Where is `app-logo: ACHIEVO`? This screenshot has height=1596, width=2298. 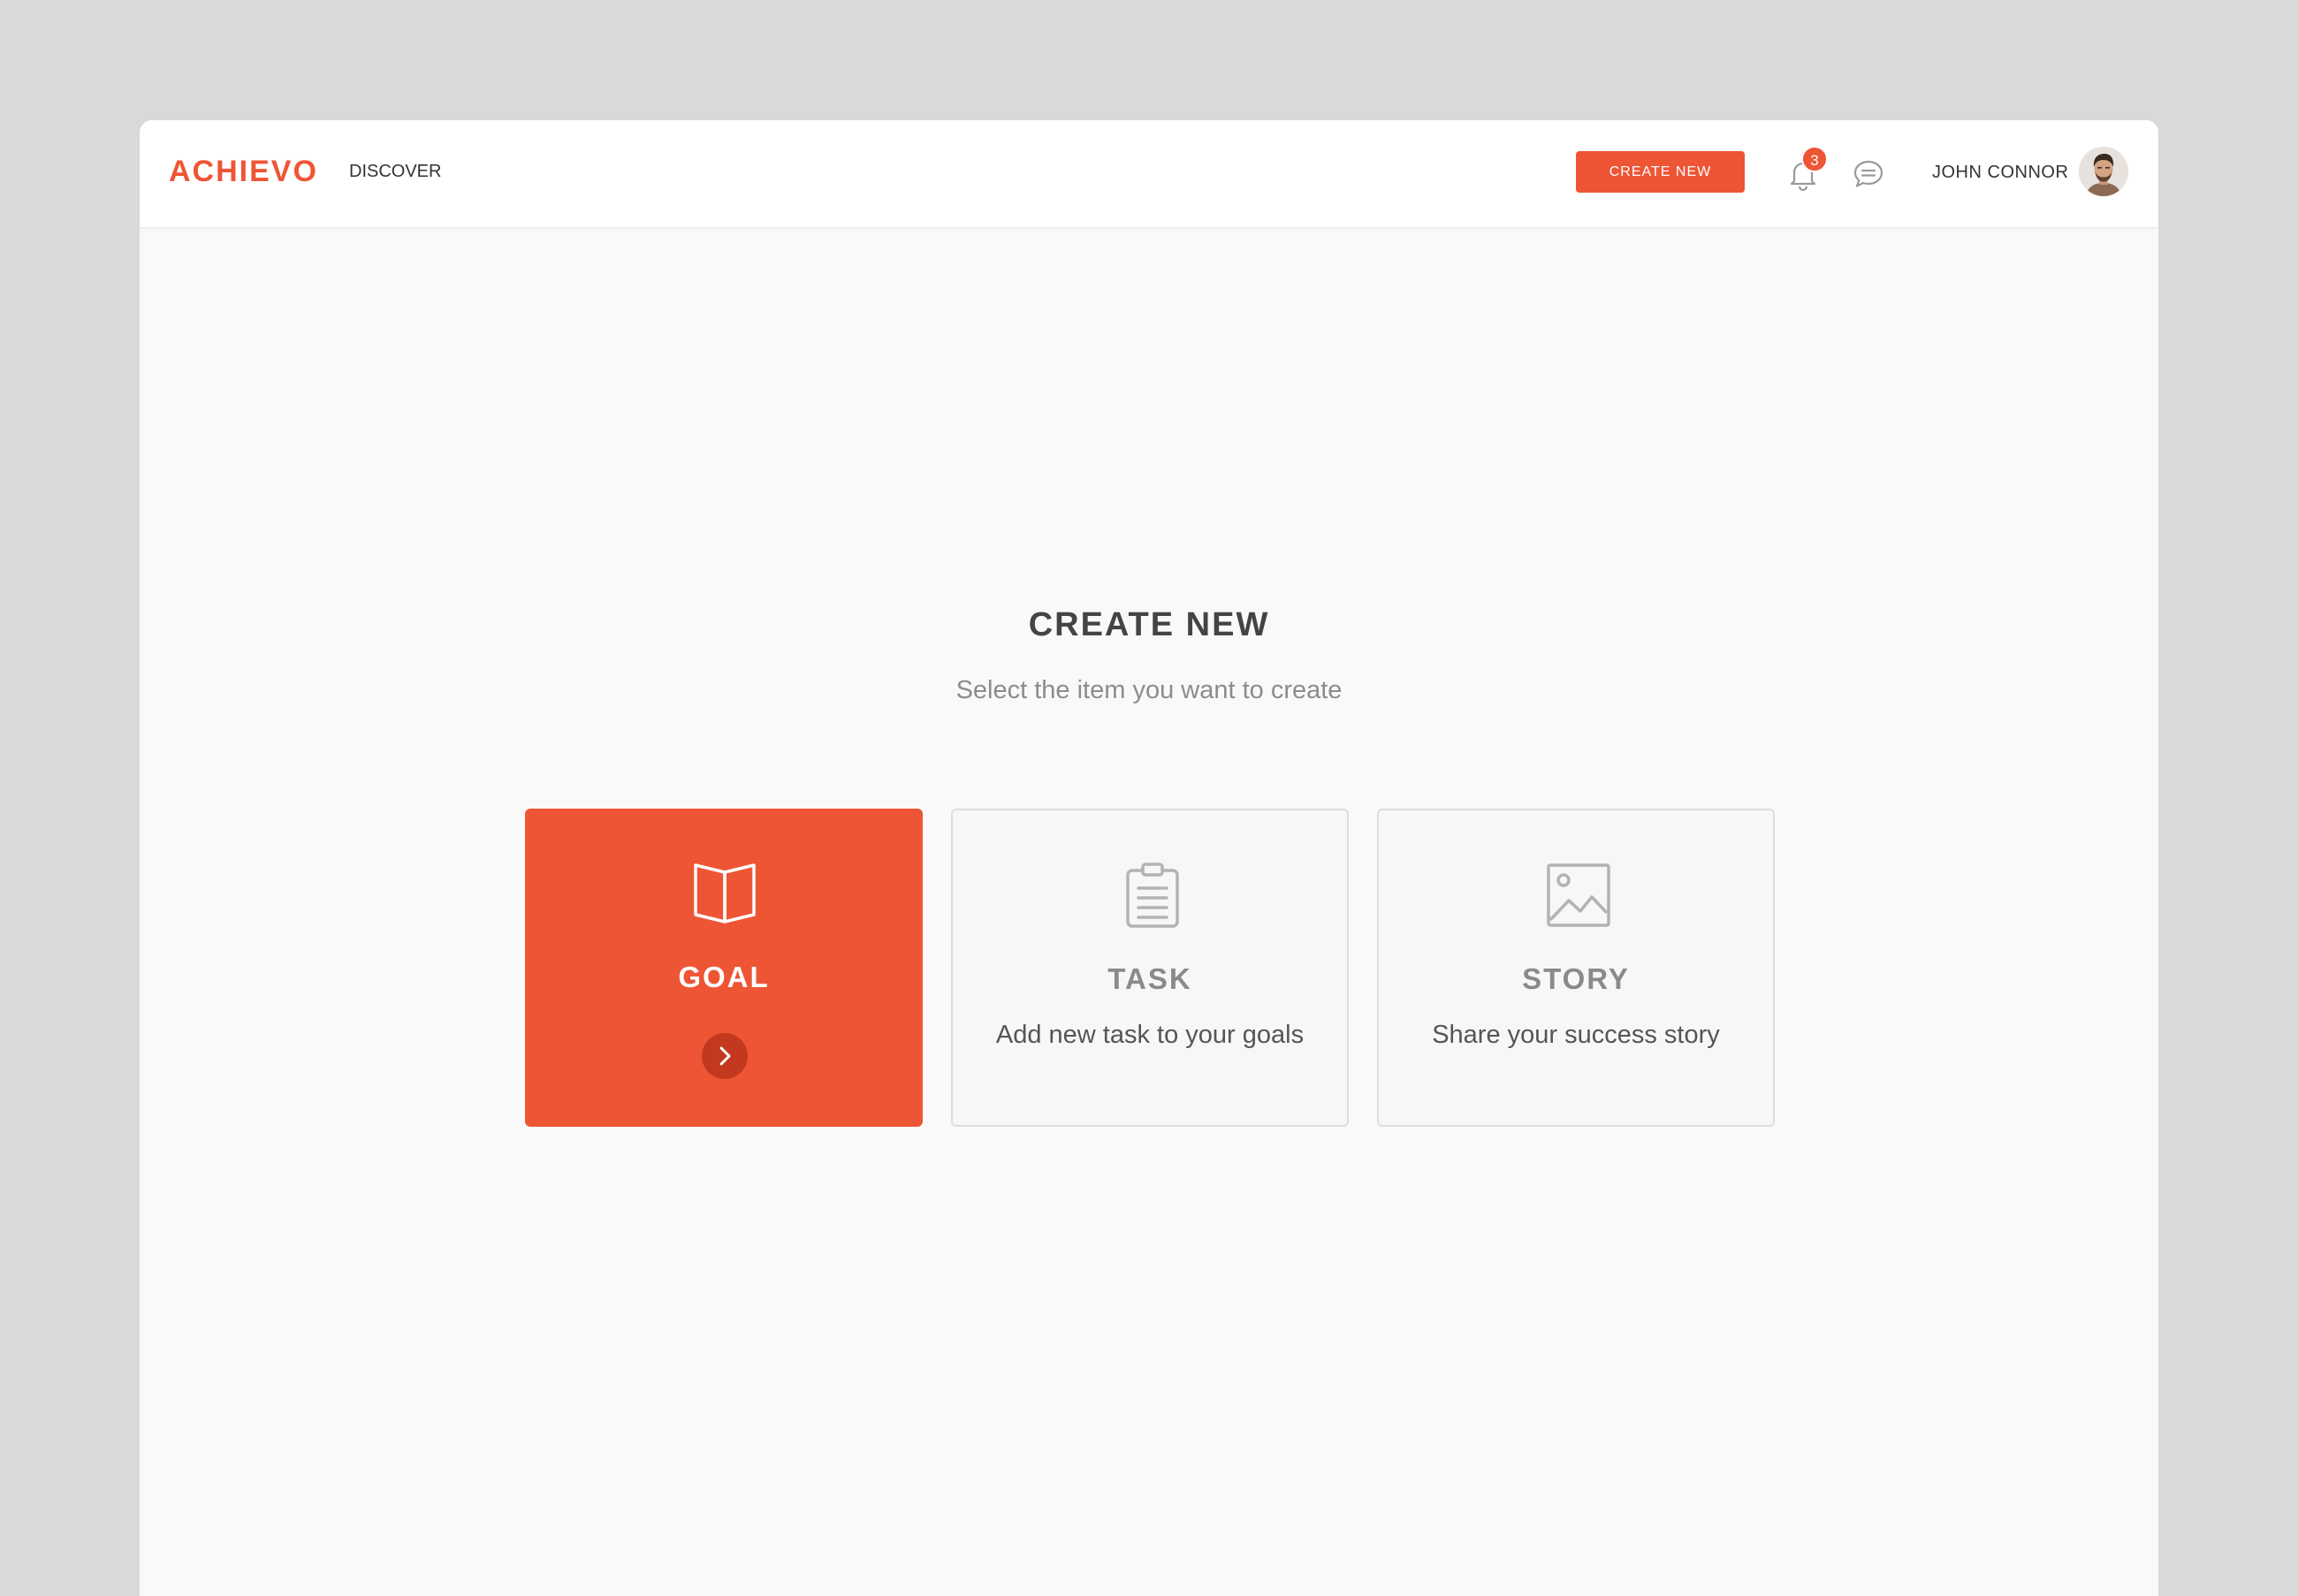 app-logo: ACHIEVO is located at coordinates (243, 171).